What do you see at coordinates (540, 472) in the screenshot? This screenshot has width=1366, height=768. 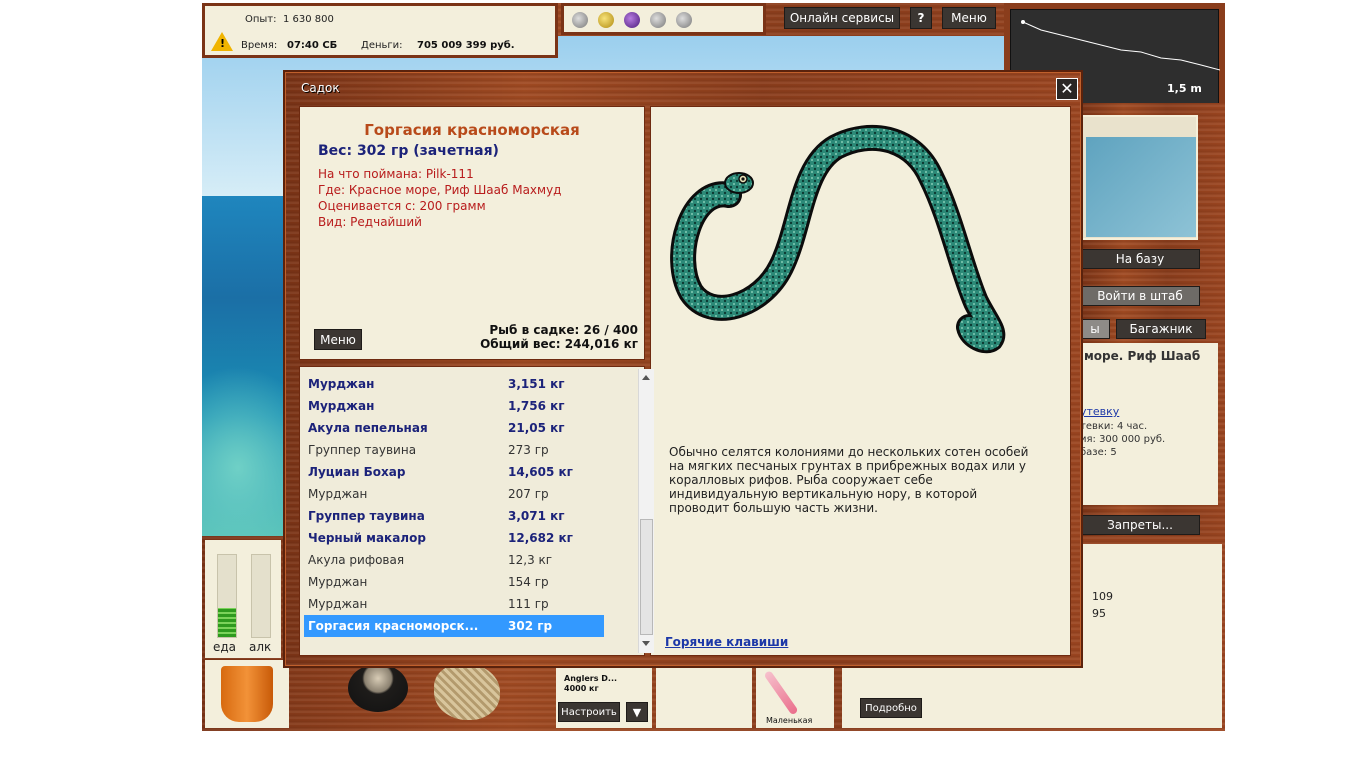 I see `fish-weight-cell: 14,605 кг` at bounding box center [540, 472].